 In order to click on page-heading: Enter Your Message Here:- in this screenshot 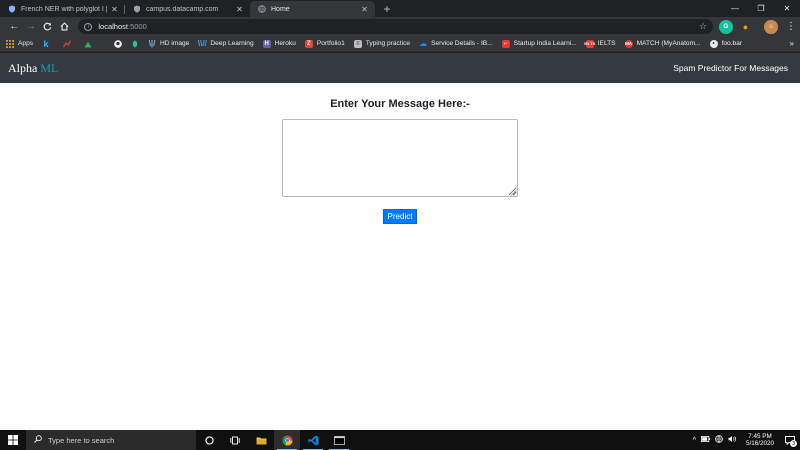, I will do `click(400, 104)`.